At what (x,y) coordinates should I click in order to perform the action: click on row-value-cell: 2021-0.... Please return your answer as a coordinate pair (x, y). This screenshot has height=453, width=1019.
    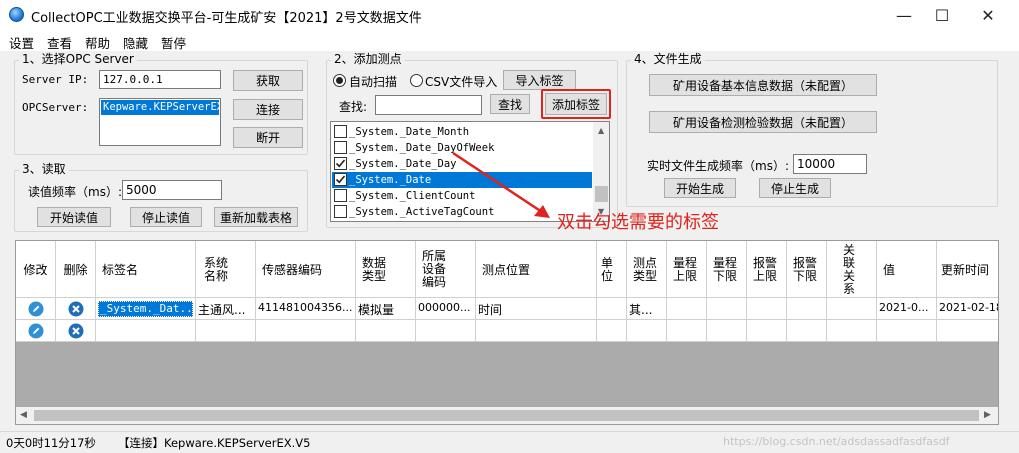
    Looking at the image, I should click on (907, 309).